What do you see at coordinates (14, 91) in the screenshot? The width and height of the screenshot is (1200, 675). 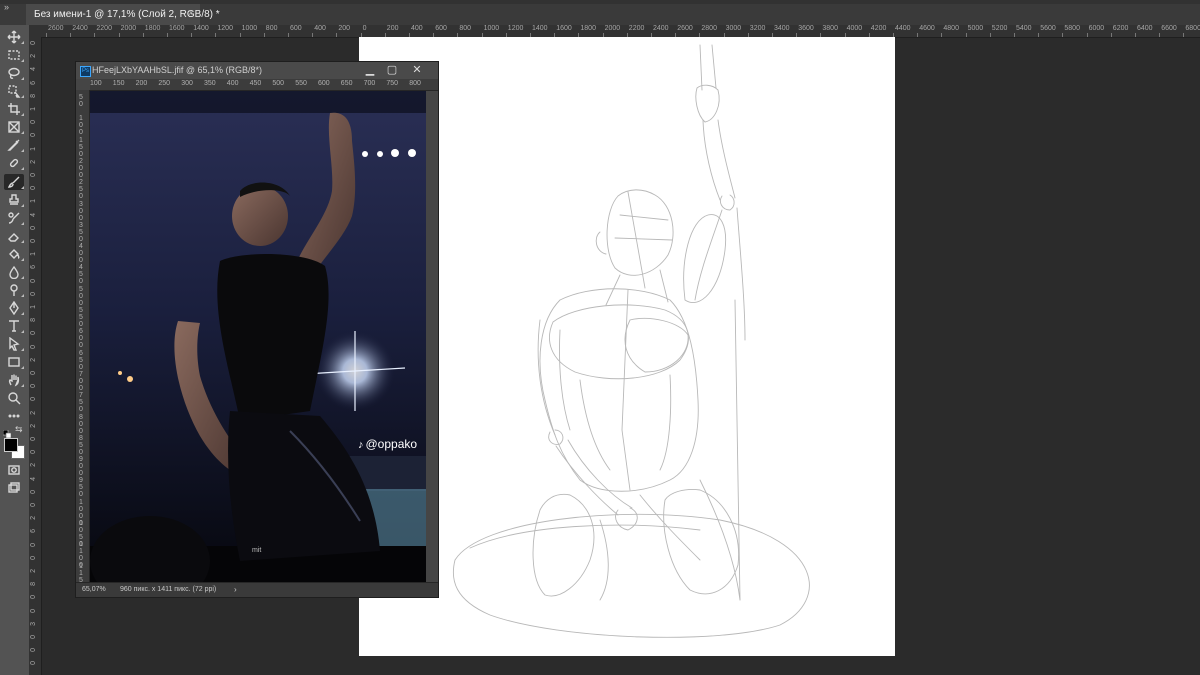 I see `object-select-tool` at bounding box center [14, 91].